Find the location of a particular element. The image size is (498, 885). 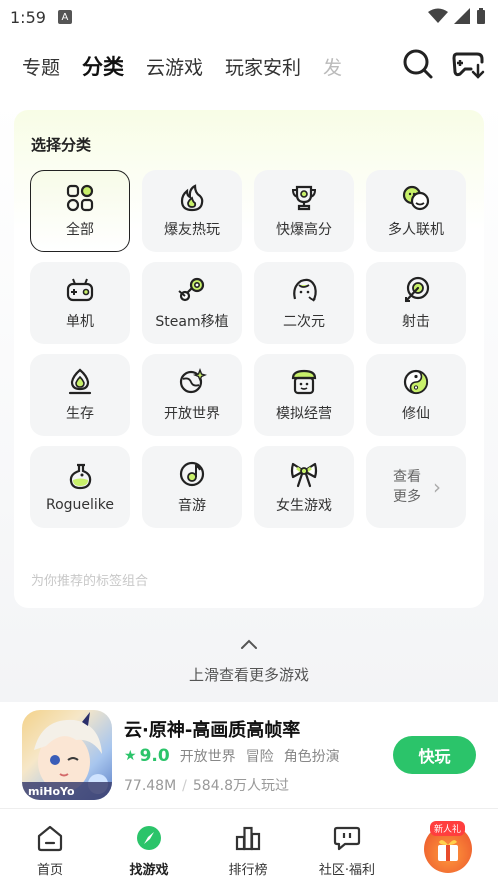

nav-home: 首页 is located at coordinates (50, 850).